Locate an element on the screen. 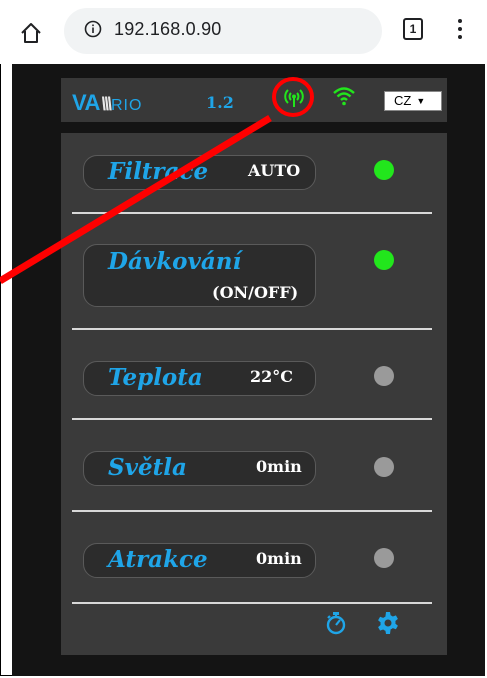  teplota-status-led is located at coordinates (384, 376).